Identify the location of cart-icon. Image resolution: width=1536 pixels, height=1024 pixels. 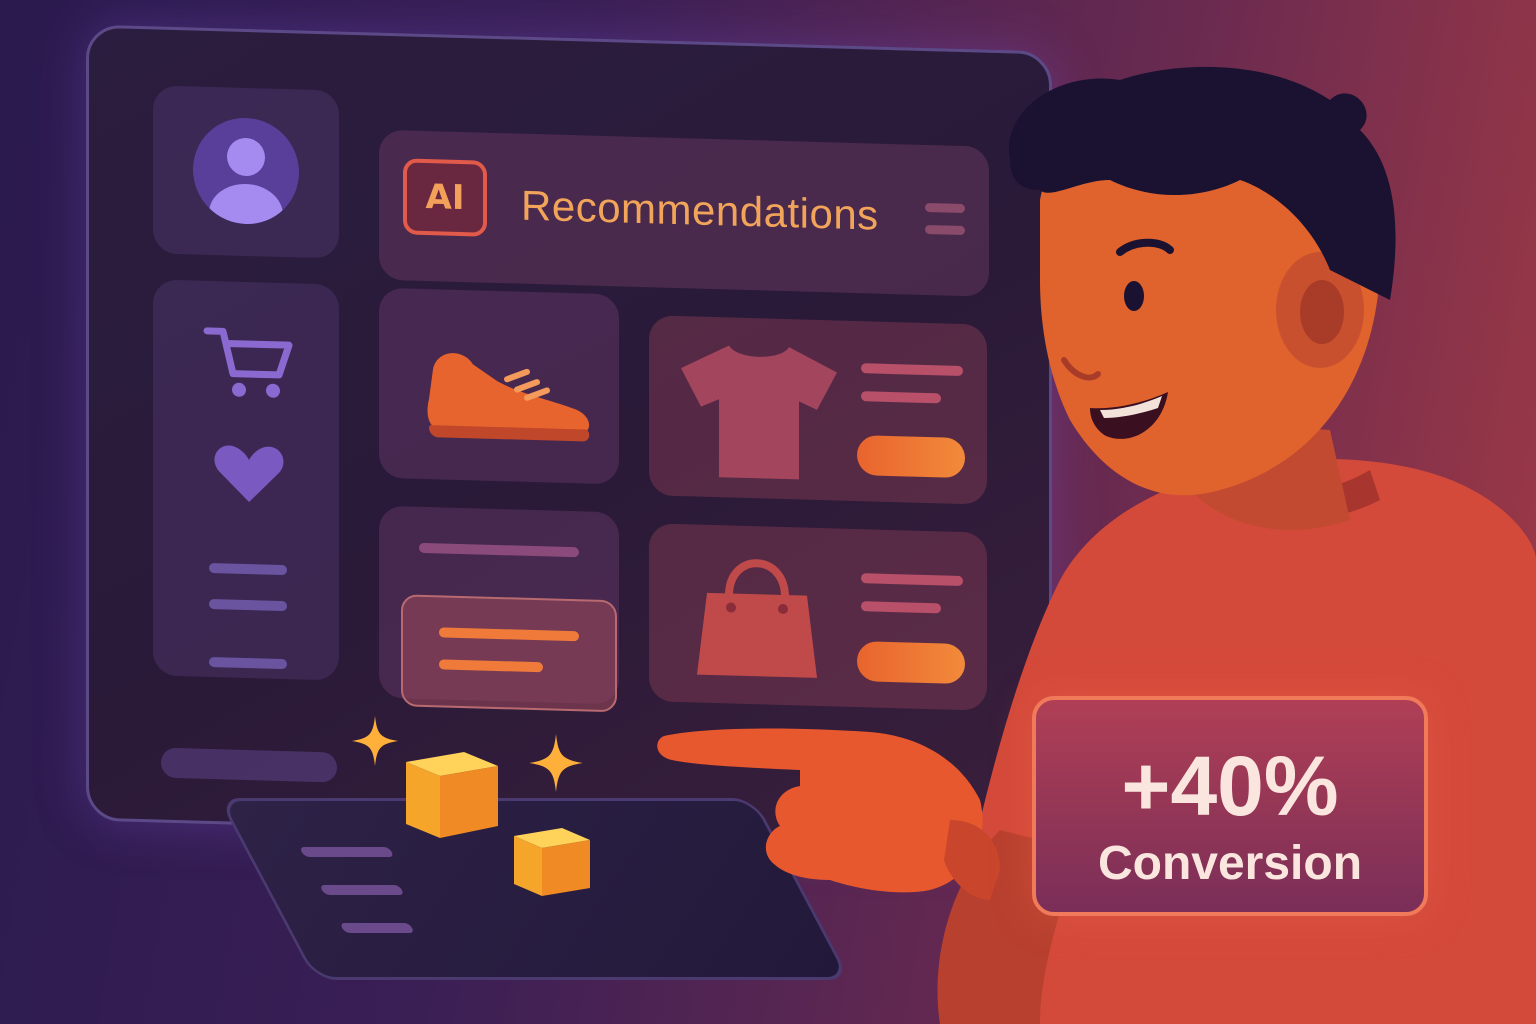
(249, 364).